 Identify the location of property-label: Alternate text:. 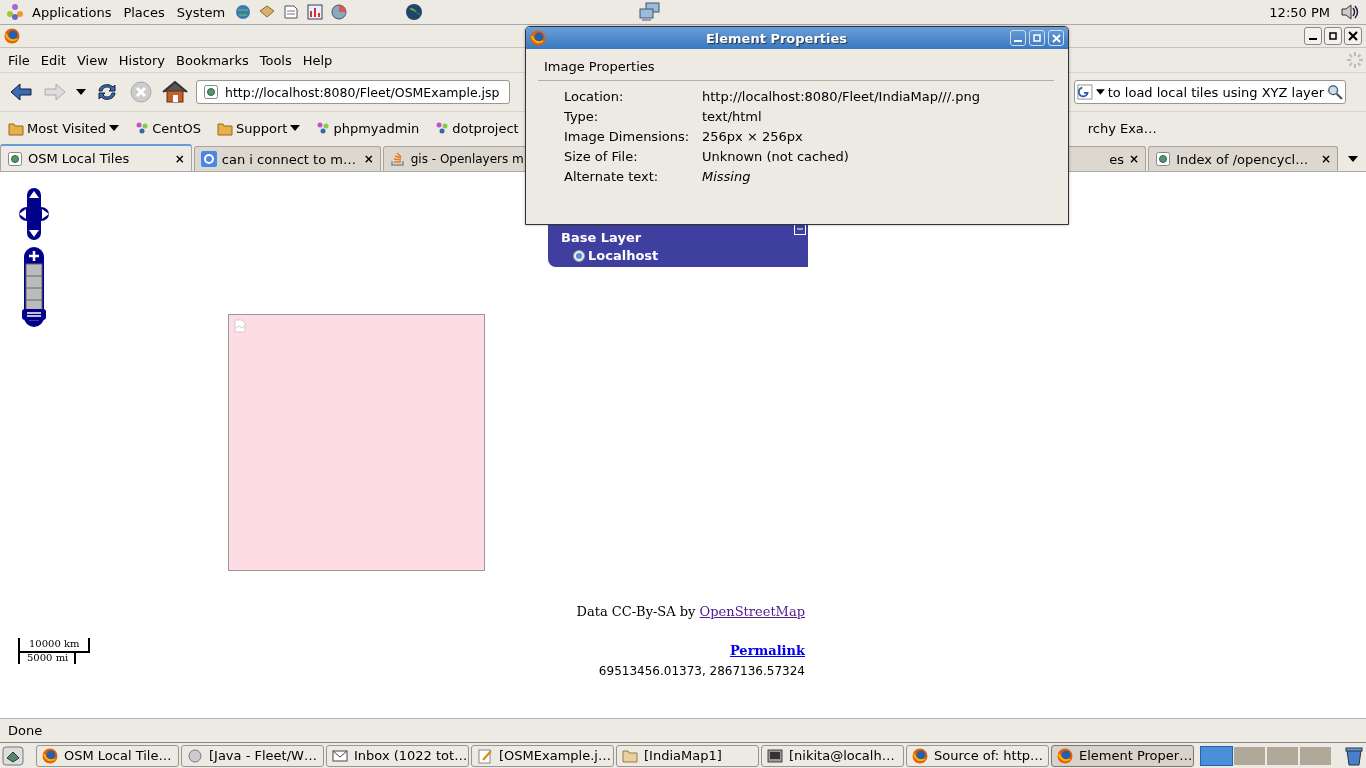
(612, 177).